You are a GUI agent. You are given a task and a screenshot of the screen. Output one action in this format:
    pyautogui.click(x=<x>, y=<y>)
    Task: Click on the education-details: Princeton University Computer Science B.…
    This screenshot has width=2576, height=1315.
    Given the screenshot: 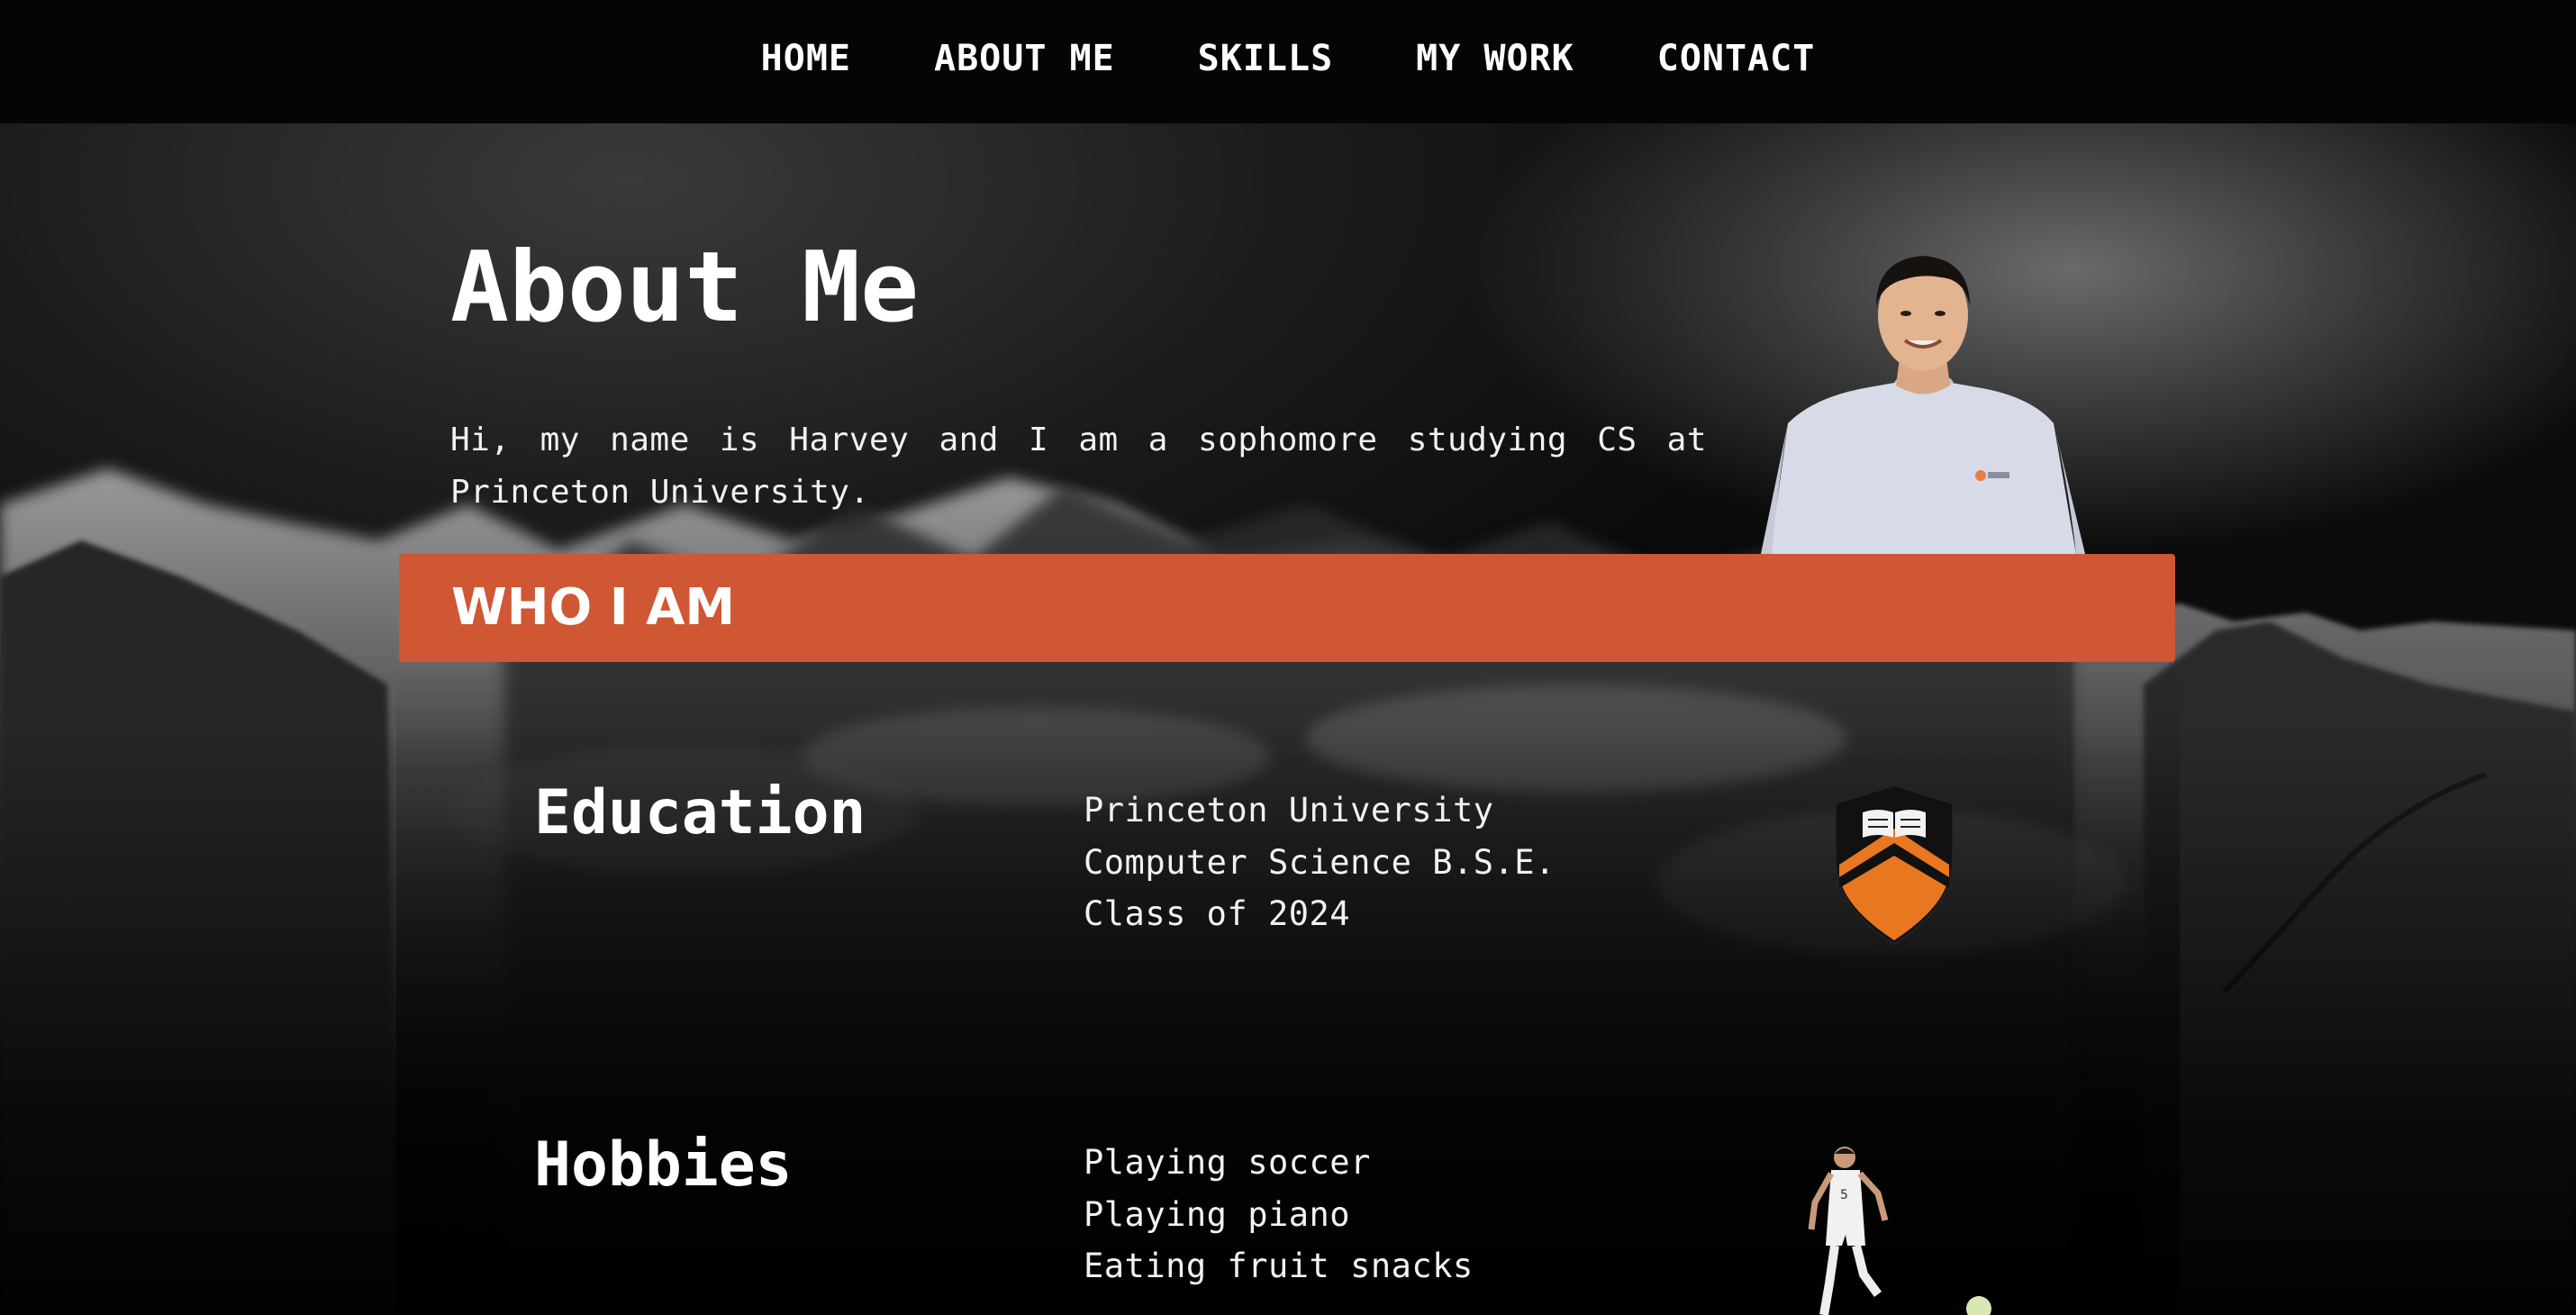 What is the action you would take?
    pyautogui.click(x=1320, y=862)
    